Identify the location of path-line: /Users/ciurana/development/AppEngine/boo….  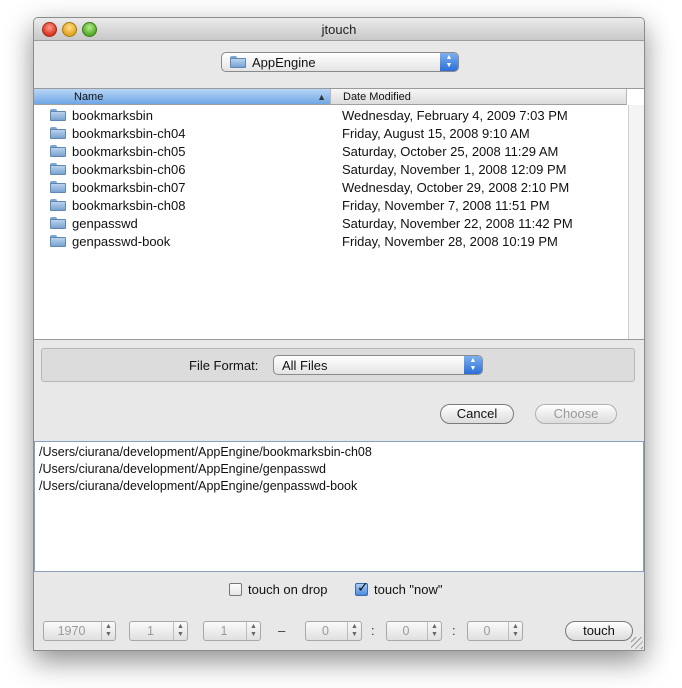
(205, 452).